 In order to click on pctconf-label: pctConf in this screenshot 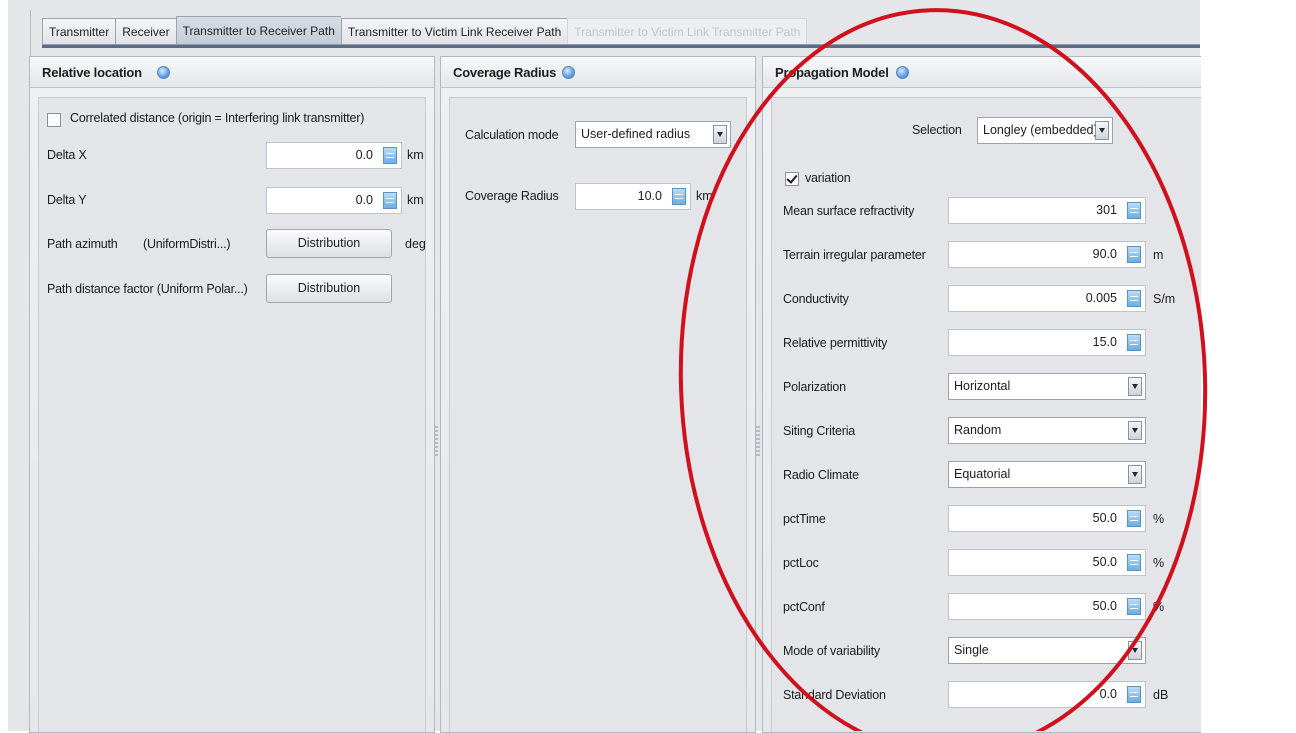, I will do `click(804, 607)`.